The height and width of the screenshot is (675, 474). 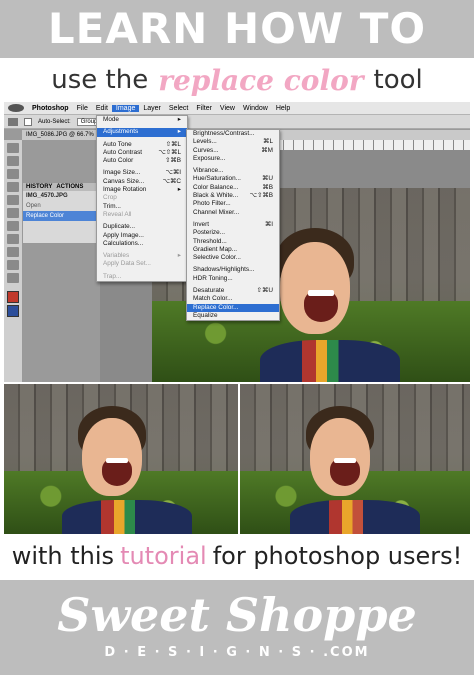 I want to click on gradient-tool-icon, so click(x=13, y=226).